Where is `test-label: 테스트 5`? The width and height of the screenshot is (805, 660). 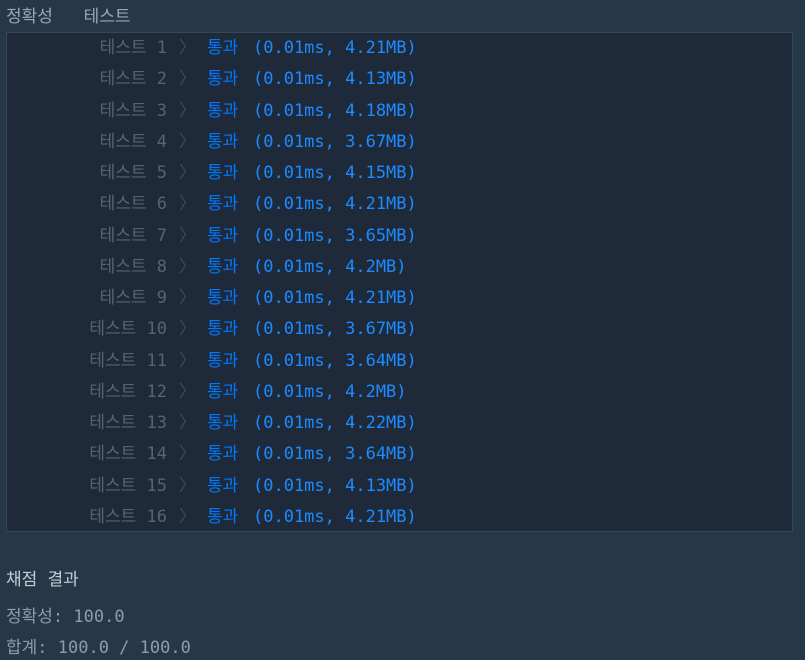 test-label: 테스트 5 is located at coordinates (133, 173).